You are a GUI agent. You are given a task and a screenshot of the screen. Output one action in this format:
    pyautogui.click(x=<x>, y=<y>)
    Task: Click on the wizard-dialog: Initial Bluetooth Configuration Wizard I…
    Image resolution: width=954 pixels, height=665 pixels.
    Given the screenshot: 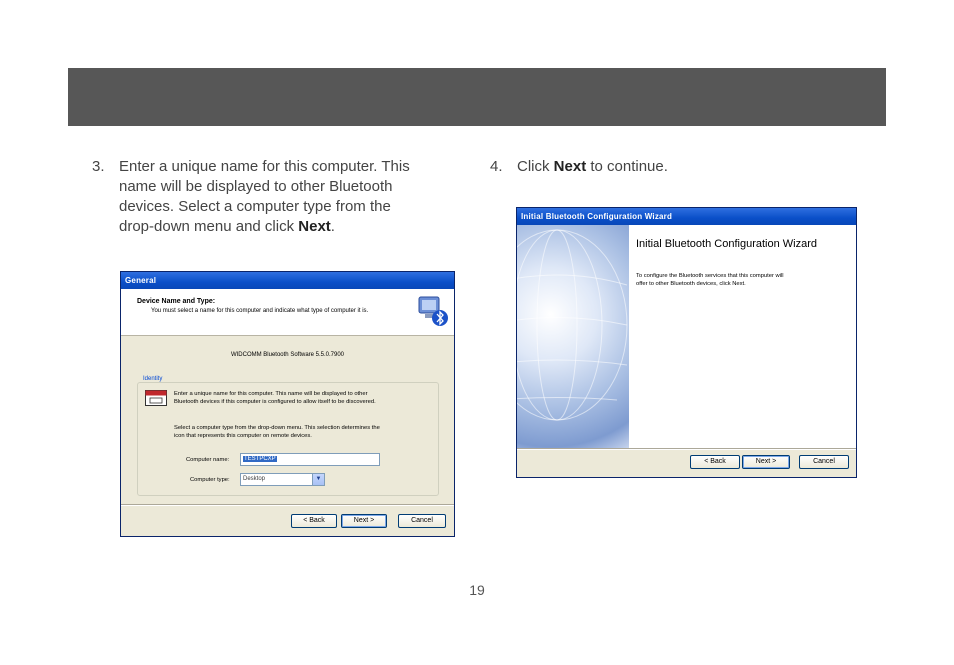 What is the action you would take?
    pyautogui.click(x=686, y=342)
    